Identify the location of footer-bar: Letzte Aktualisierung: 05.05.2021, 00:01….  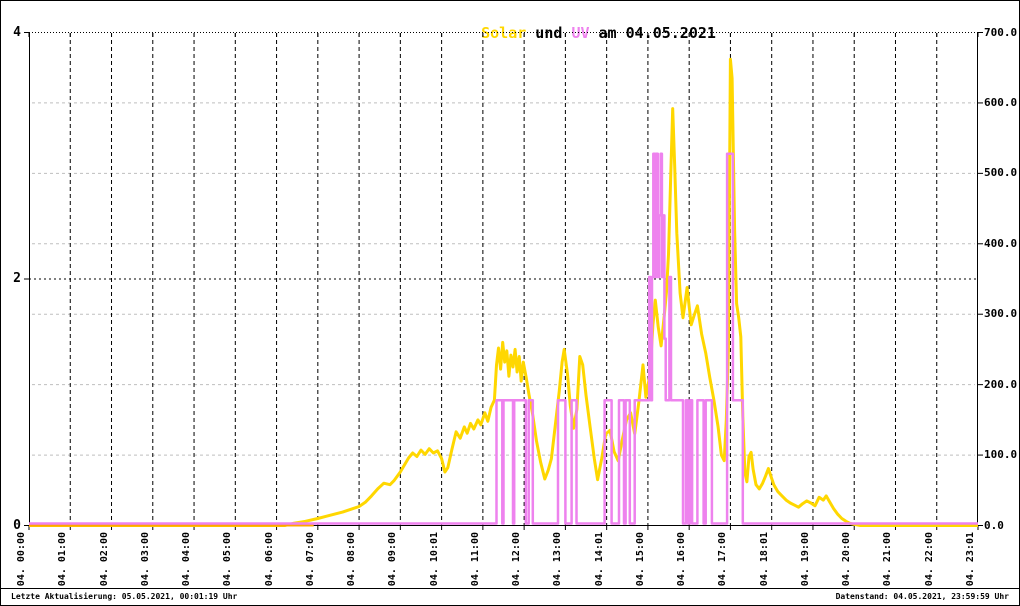
(510, 596).